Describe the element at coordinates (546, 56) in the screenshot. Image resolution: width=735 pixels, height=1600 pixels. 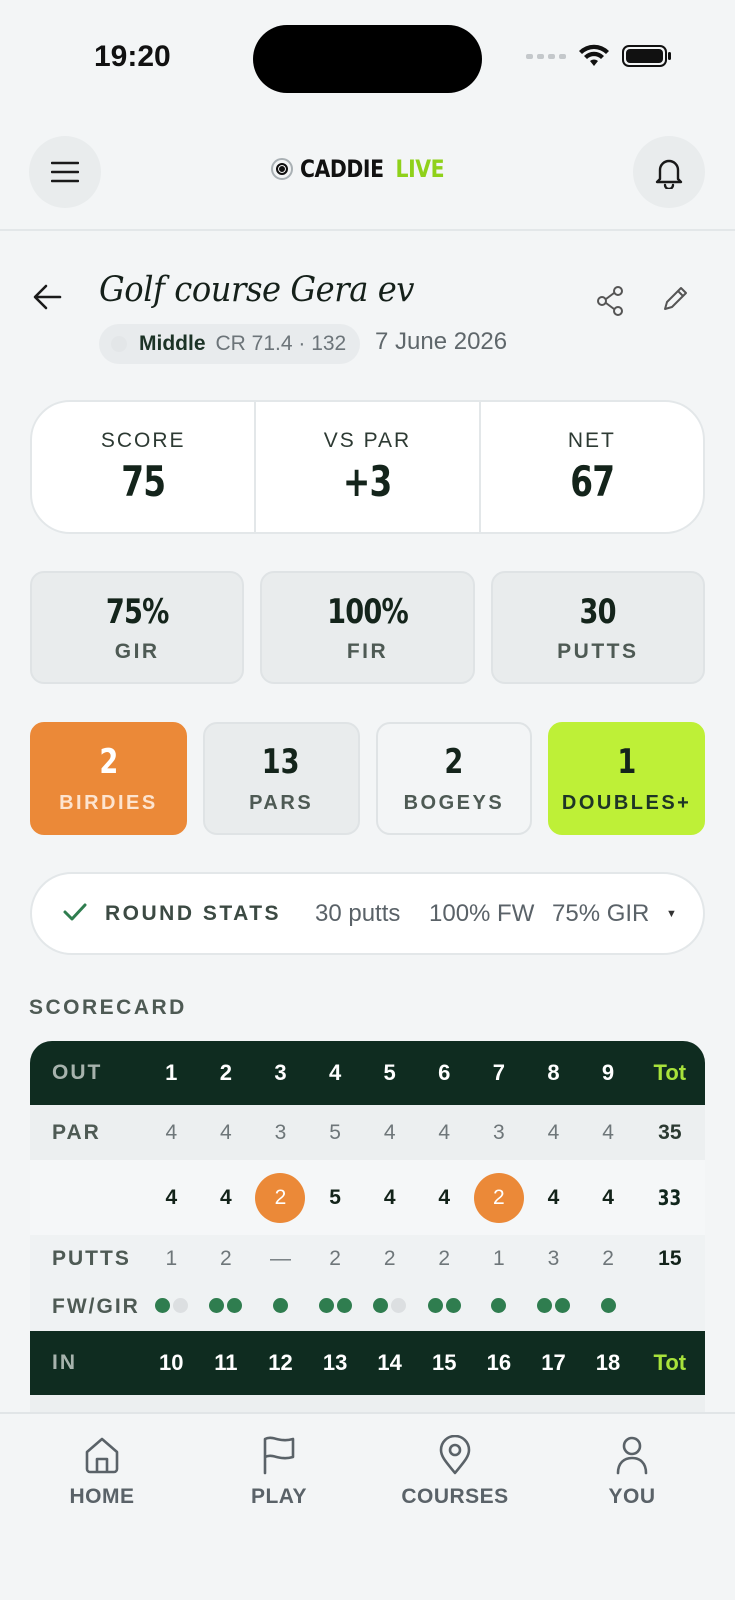
I see `cellular-signal-icon` at that location.